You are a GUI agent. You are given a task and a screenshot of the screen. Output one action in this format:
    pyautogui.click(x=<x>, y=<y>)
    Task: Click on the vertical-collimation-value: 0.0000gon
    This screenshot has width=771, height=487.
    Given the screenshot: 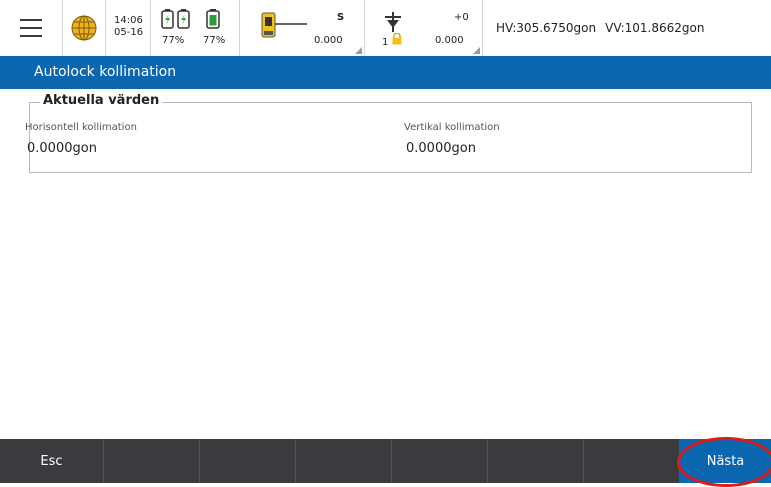 What is the action you would take?
    pyautogui.click(x=441, y=148)
    